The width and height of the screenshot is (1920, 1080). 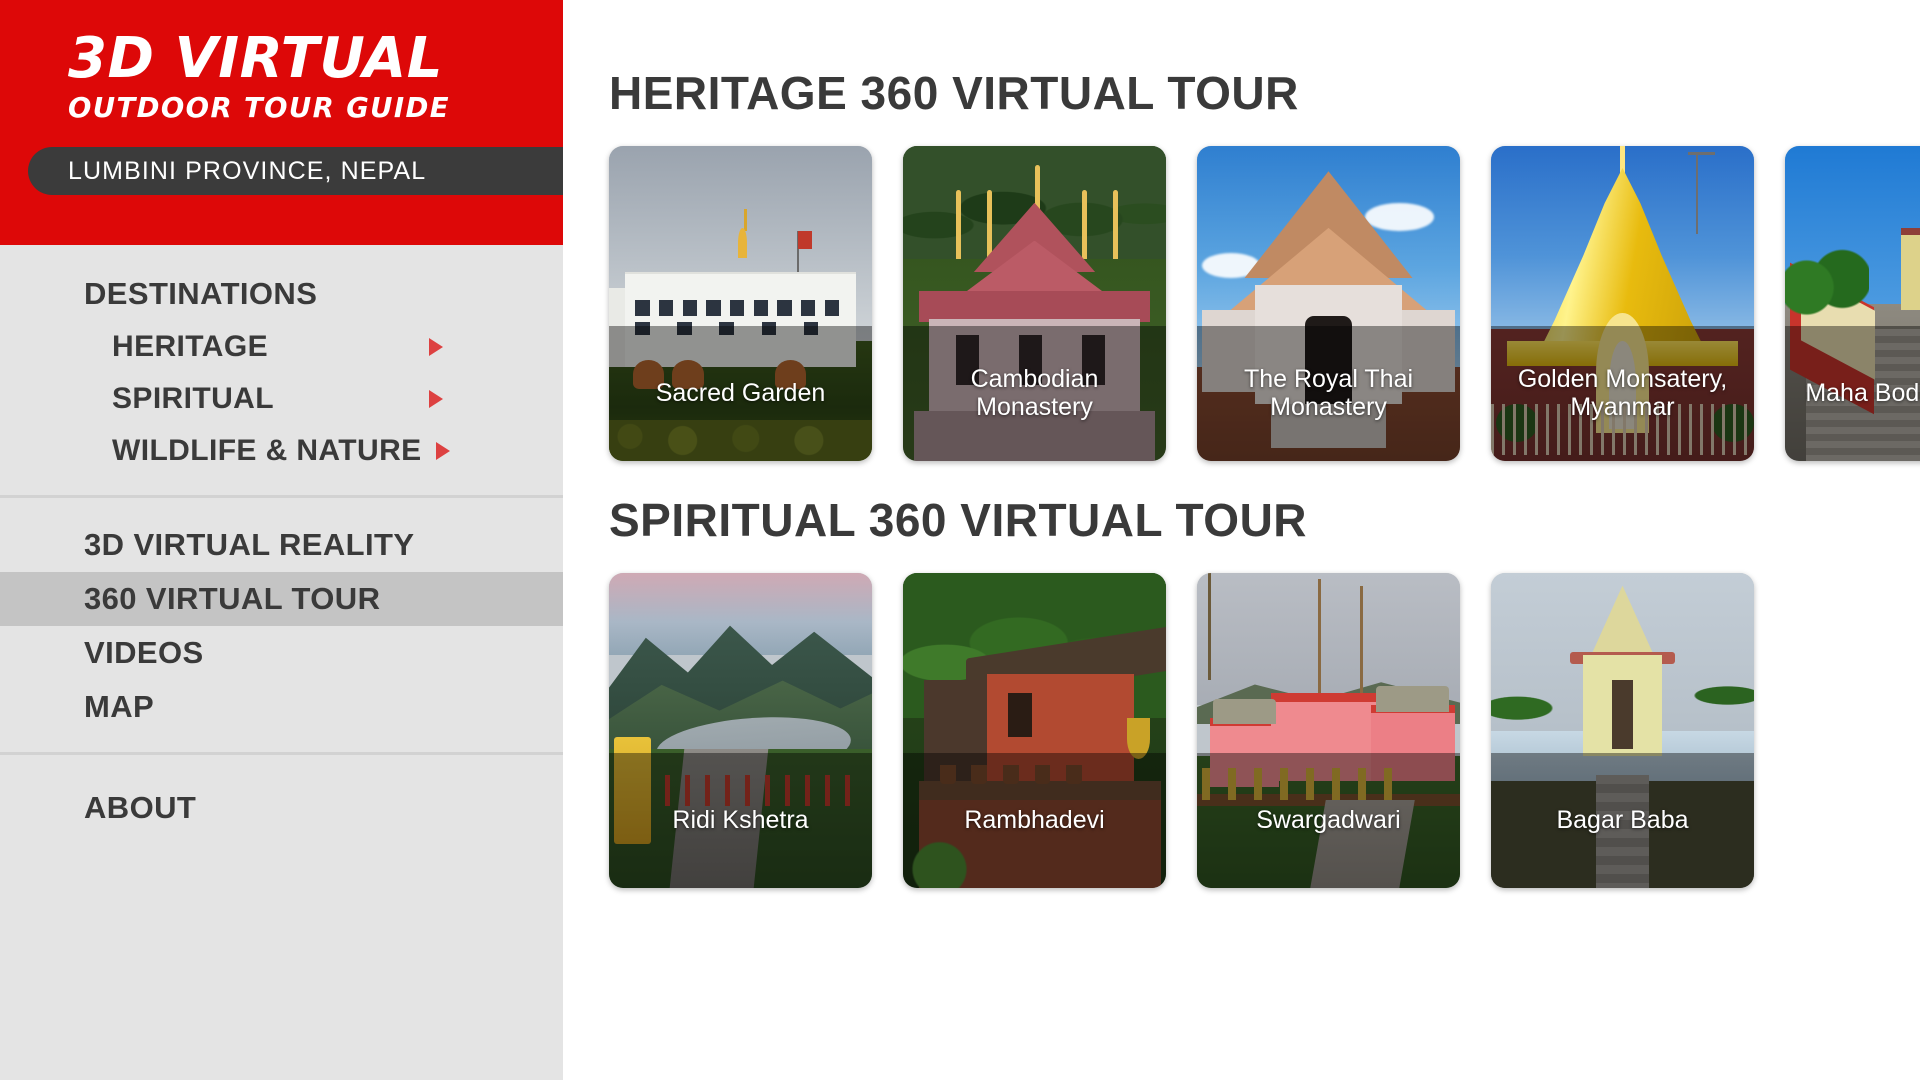 I want to click on brand-title-primary: 3D VIRTUAL, so click(x=255, y=58).